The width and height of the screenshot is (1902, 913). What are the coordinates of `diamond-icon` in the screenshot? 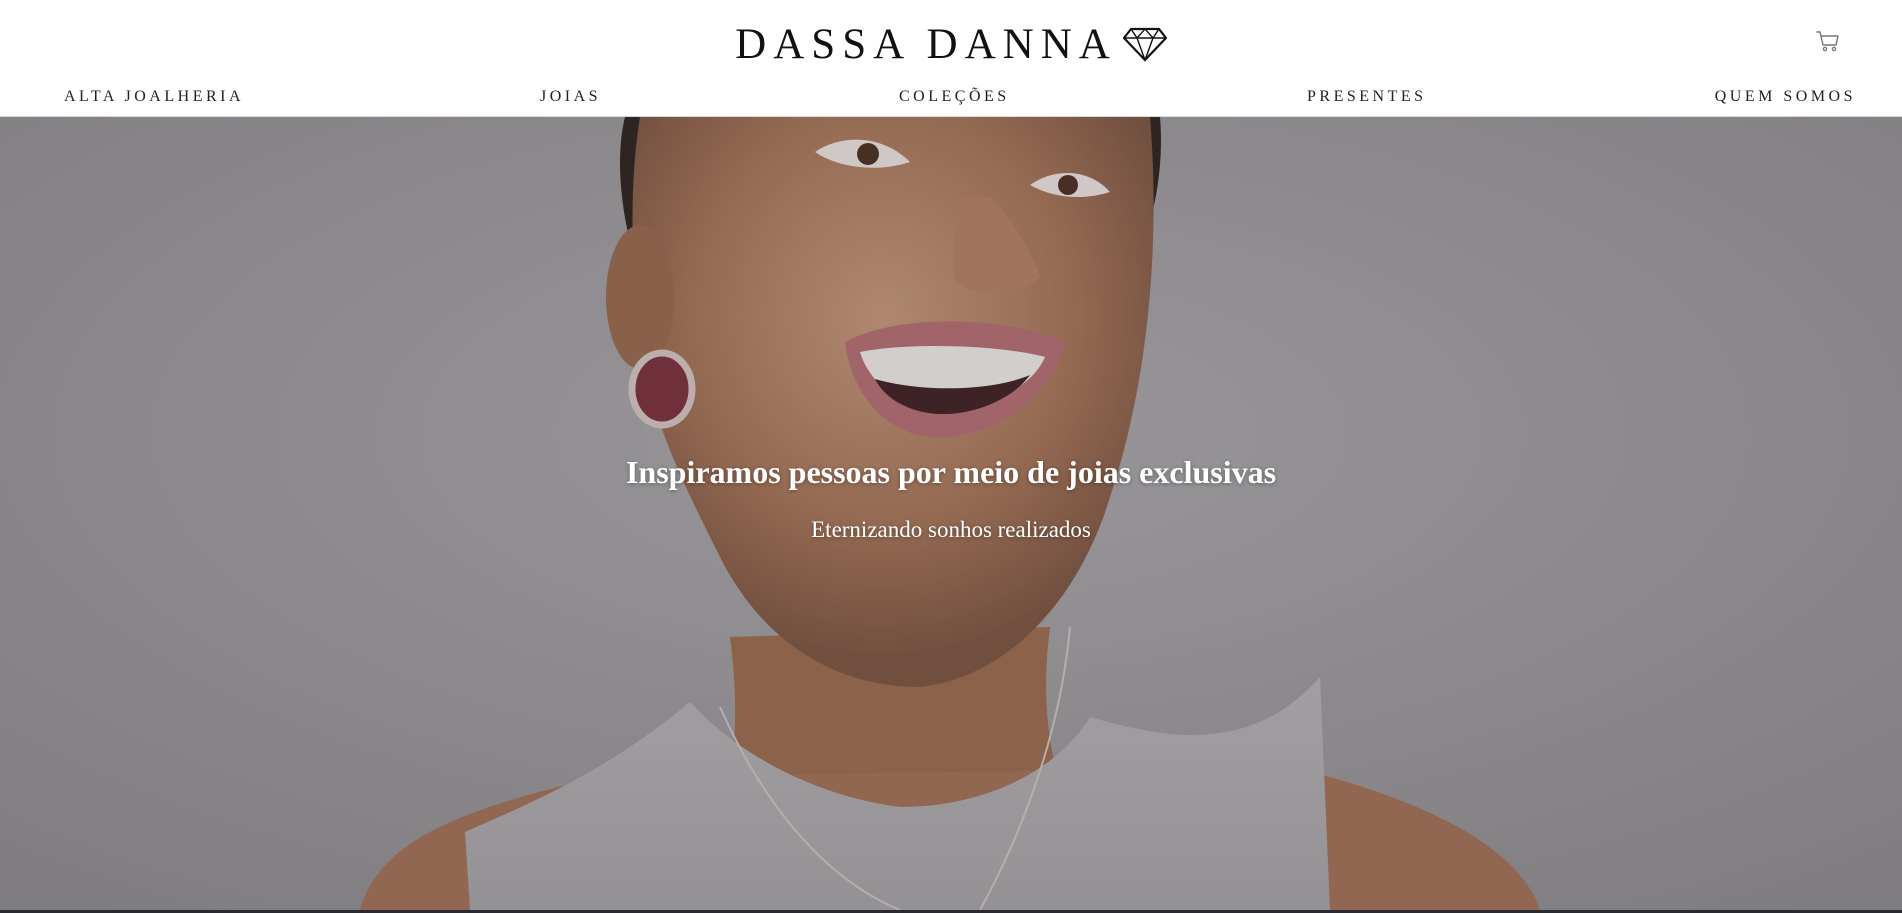 It's located at (1144, 44).